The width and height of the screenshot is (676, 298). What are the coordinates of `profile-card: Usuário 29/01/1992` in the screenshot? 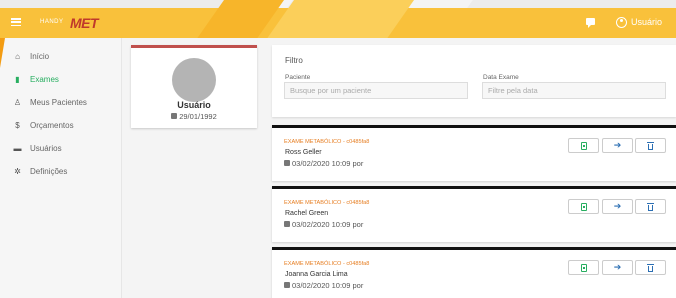 It's located at (194, 86).